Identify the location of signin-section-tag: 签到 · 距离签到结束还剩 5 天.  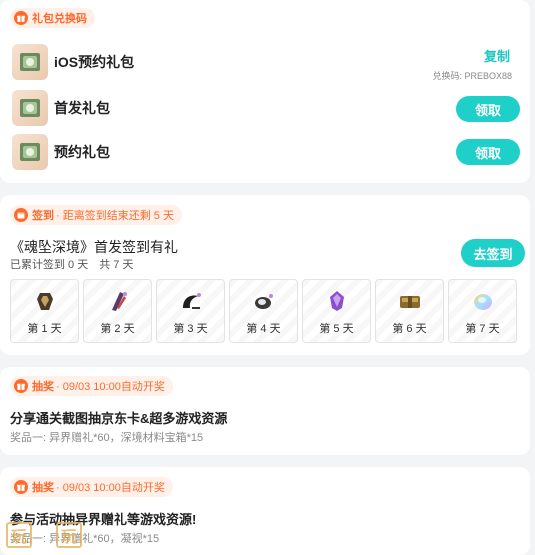
(96, 215).